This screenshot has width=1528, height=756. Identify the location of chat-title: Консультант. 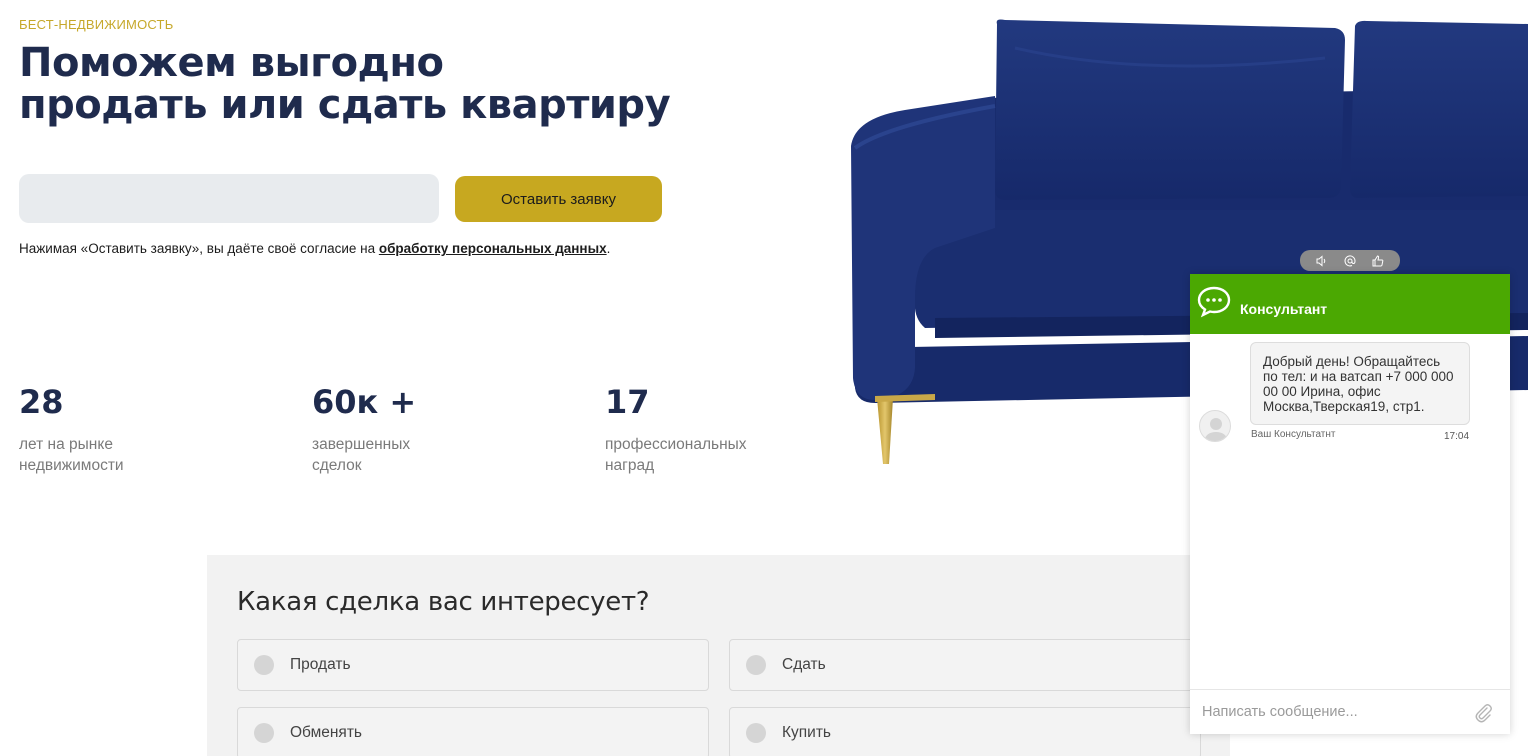
(1284, 309).